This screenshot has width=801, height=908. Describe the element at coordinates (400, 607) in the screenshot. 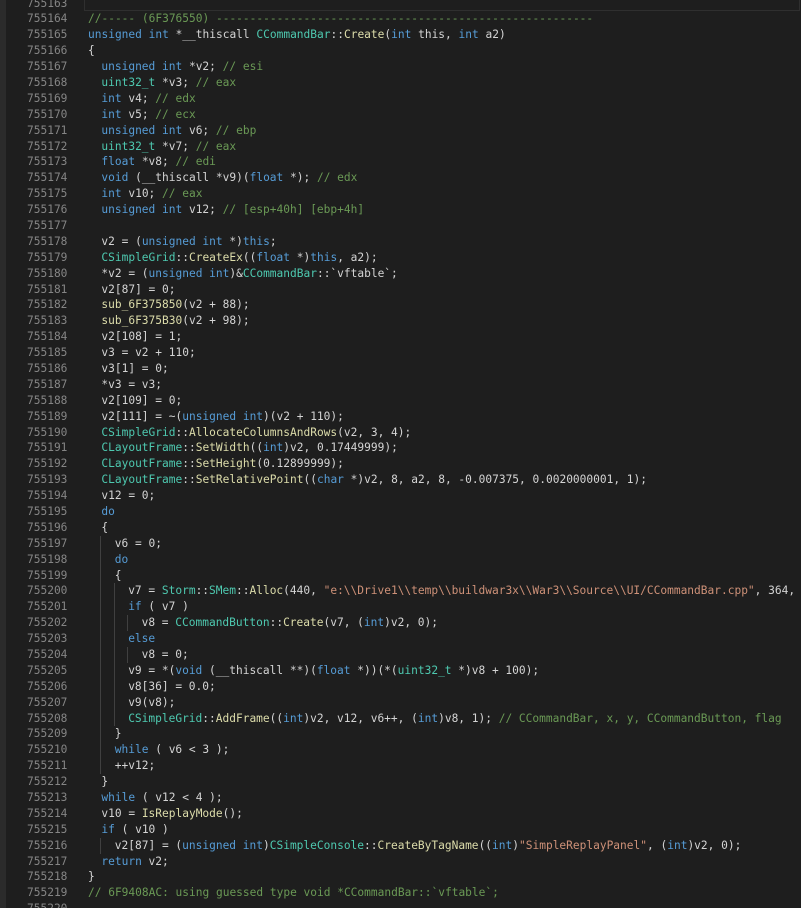

I see `code-line: 755201 if ( v7 )` at that location.